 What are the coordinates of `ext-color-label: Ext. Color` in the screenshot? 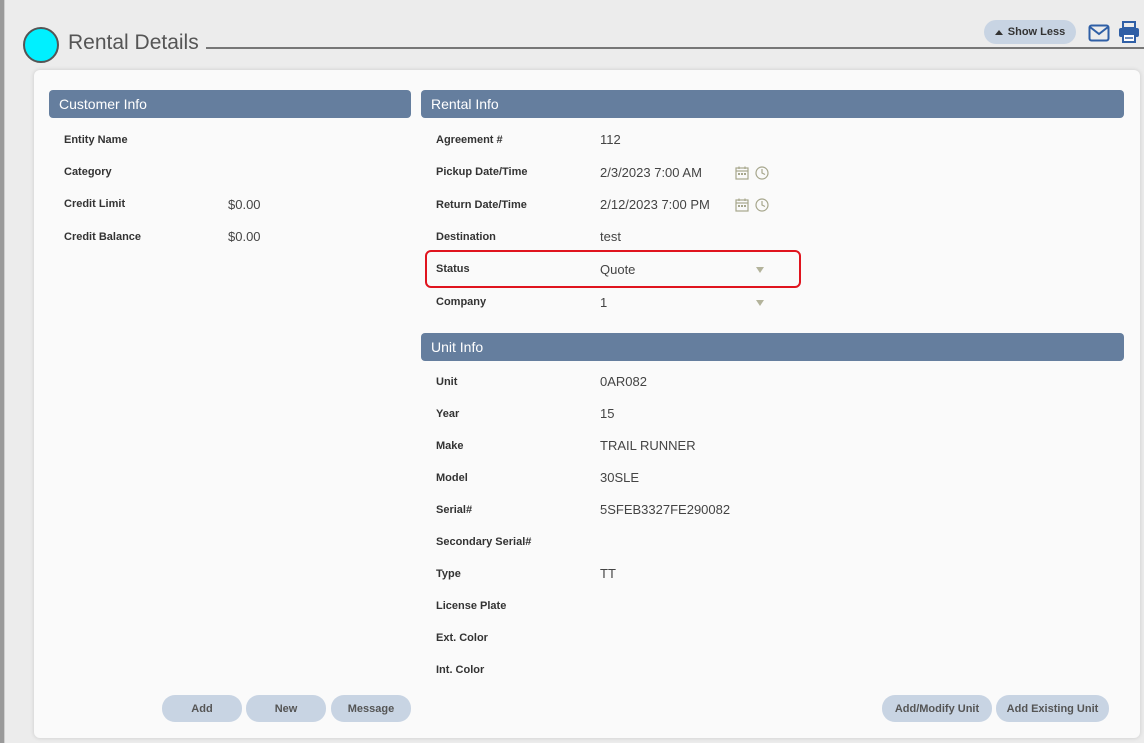 It's located at (462, 638).